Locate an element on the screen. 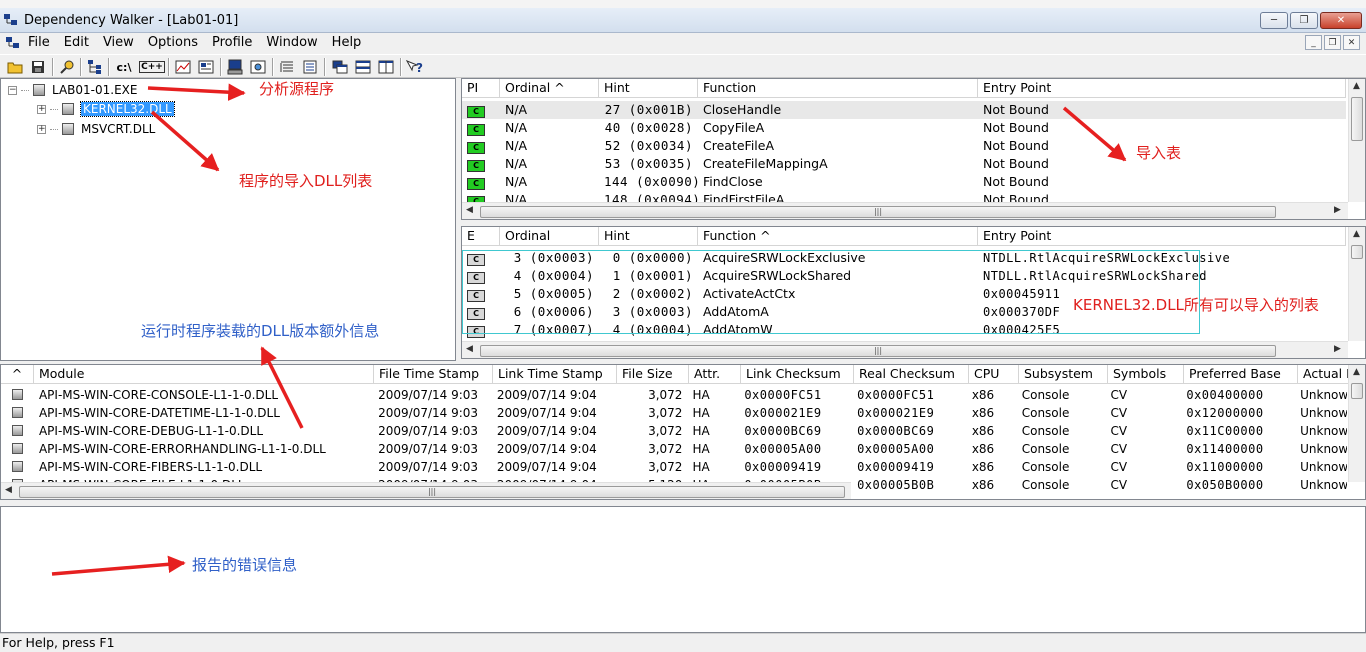 Image resolution: width=1366 pixels, height=652 pixels. arrow-to-error-info is located at coordinates (118, 565).